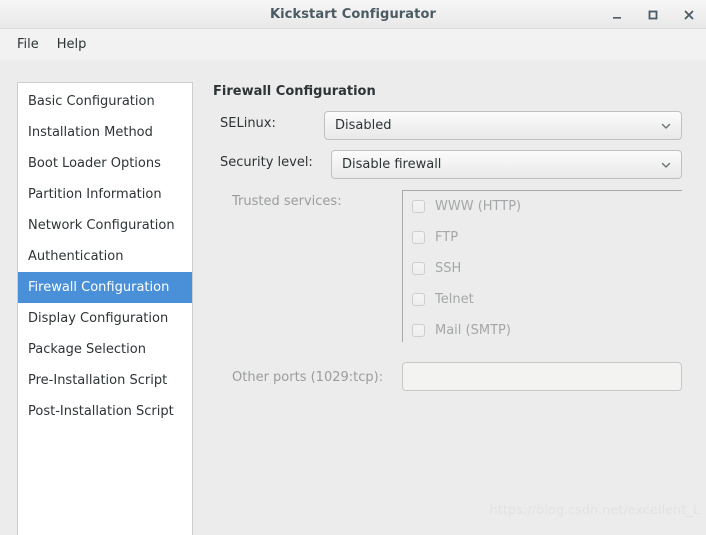 Image resolution: width=706 pixels, height=535 pixels. Describe the element at coordinates (105, 194) in the screenshot. I see `sidebar-item-partition-information: Partition Information` at that location.